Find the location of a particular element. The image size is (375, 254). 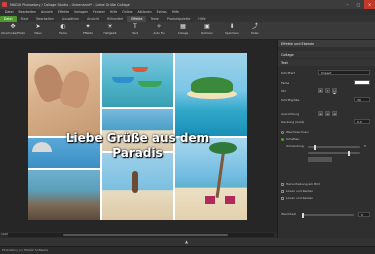

collage-text-line1: Liebe Grüße aus dem is located at coordinates (137, 138).